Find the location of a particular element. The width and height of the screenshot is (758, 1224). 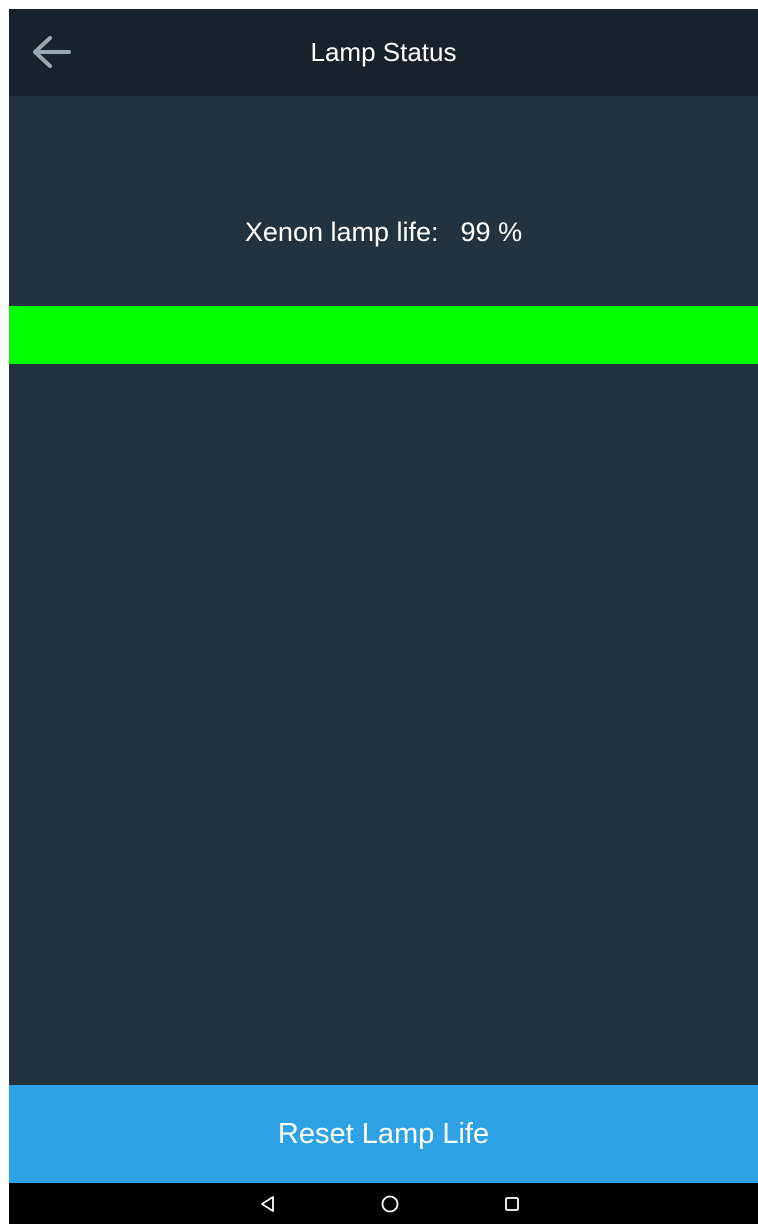

nav-back-button is located at coordinates (268, 1203).